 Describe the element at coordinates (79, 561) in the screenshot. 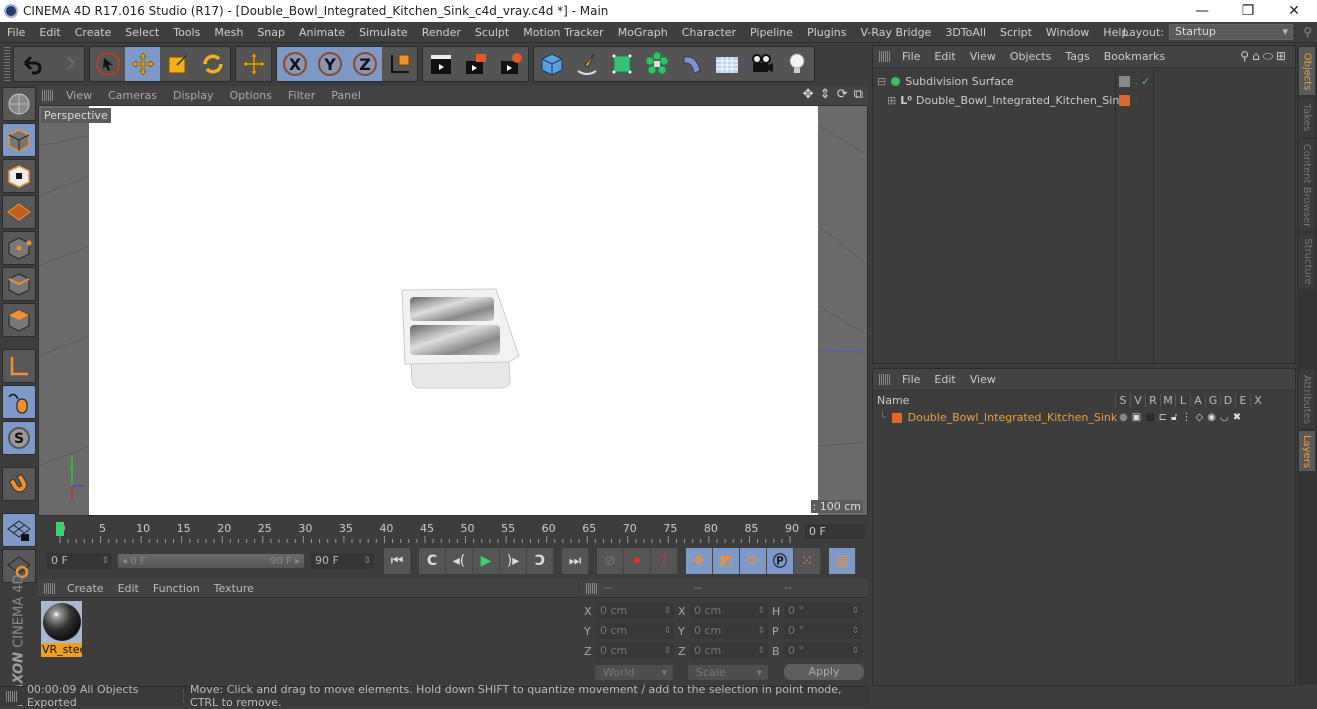

I see `start-frame-field: 0 F` at that location.